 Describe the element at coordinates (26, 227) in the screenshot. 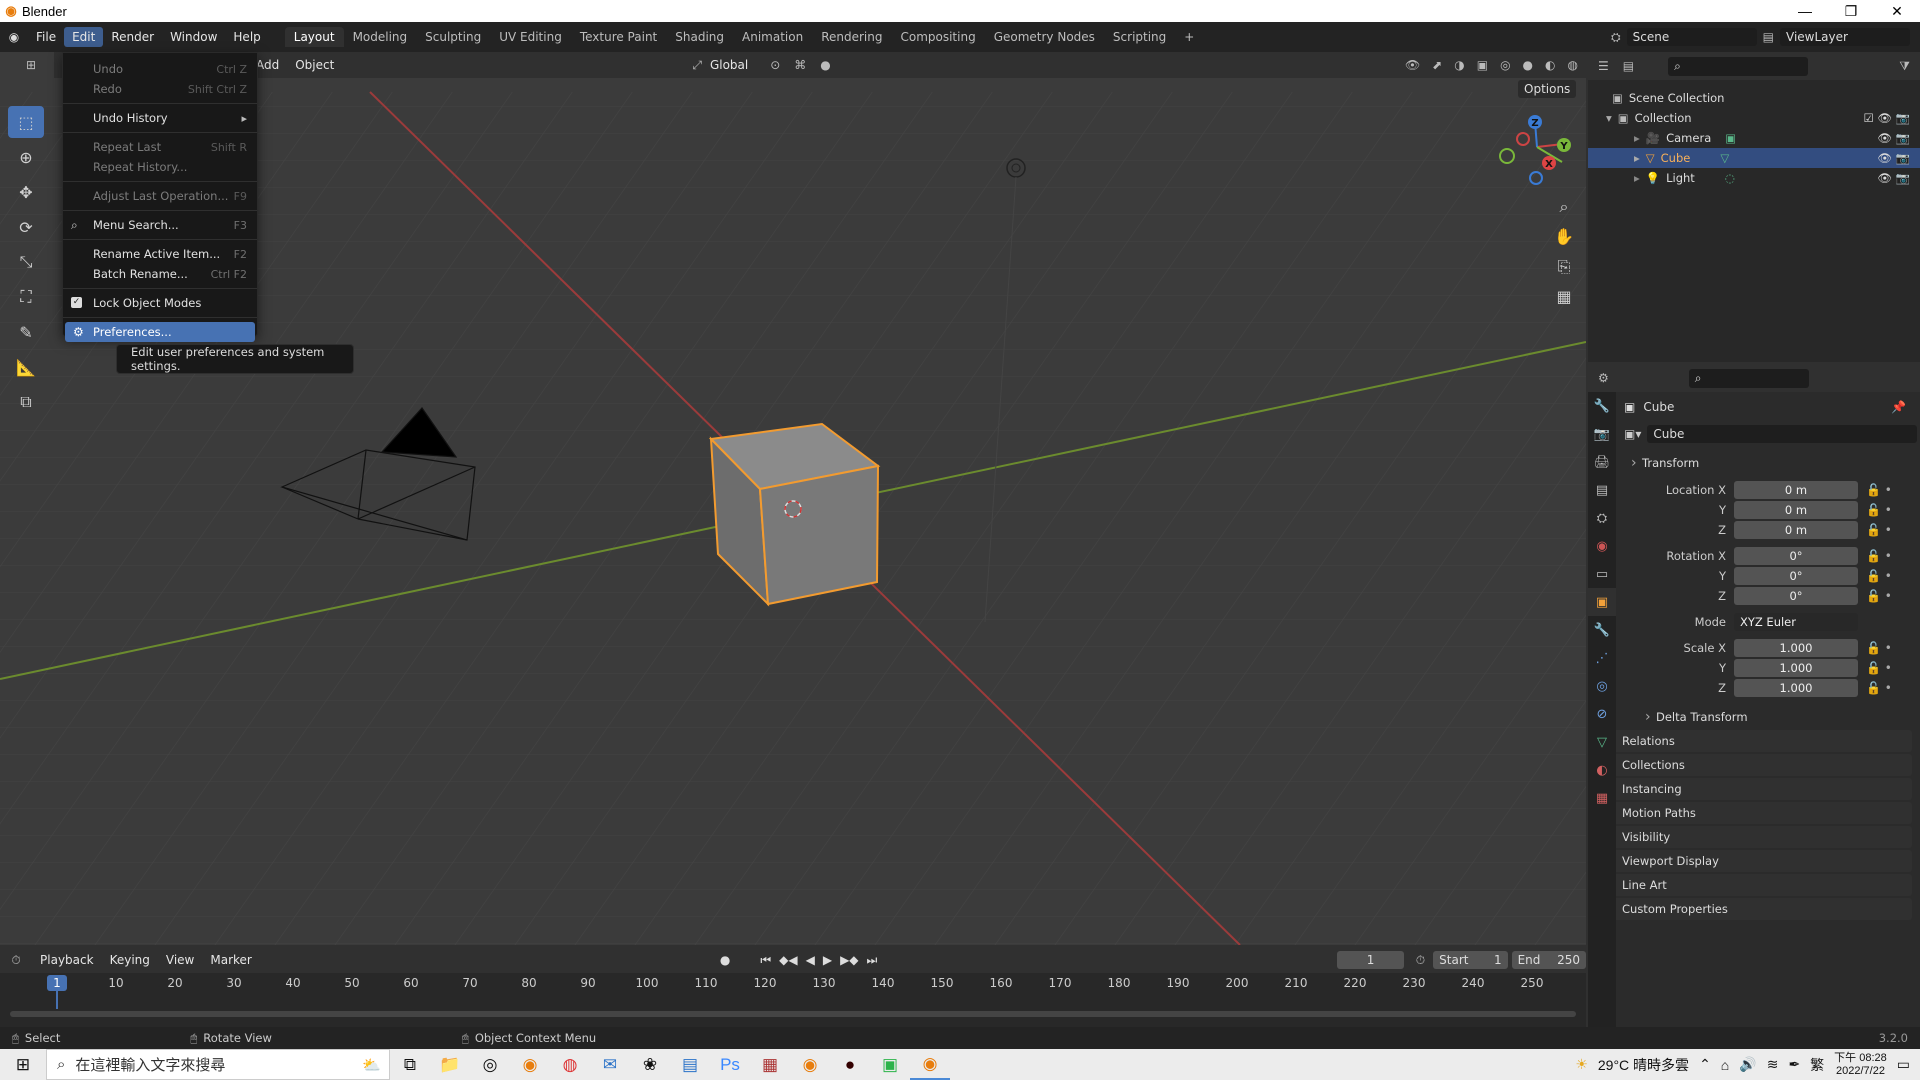

I see `rotate-tool-icon: ⟳` at that location.